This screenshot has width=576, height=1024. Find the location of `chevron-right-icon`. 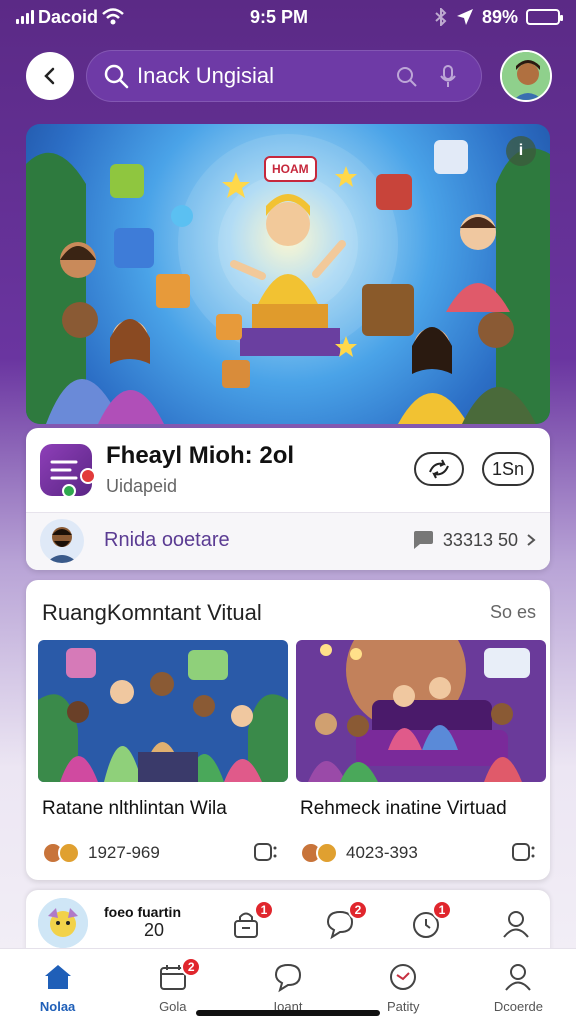

chevron-right-icon is located at coordinates (531, 540).